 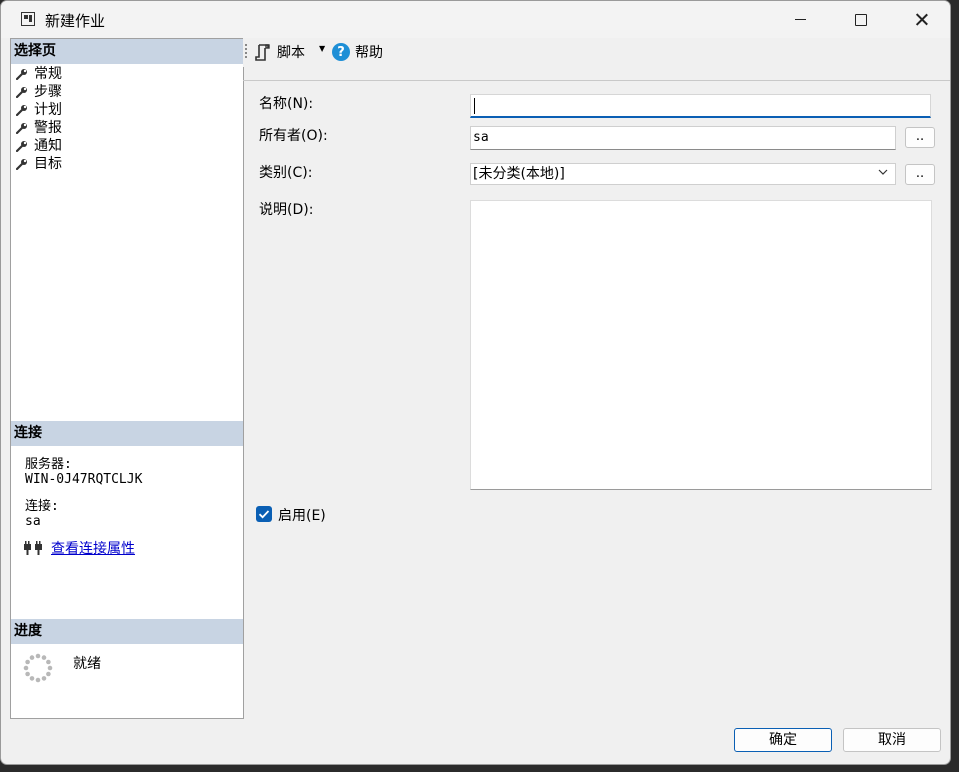 I want to click on server-info: 服务器: WIN-0J47RQTCLJK, so click(x=83, y=472).